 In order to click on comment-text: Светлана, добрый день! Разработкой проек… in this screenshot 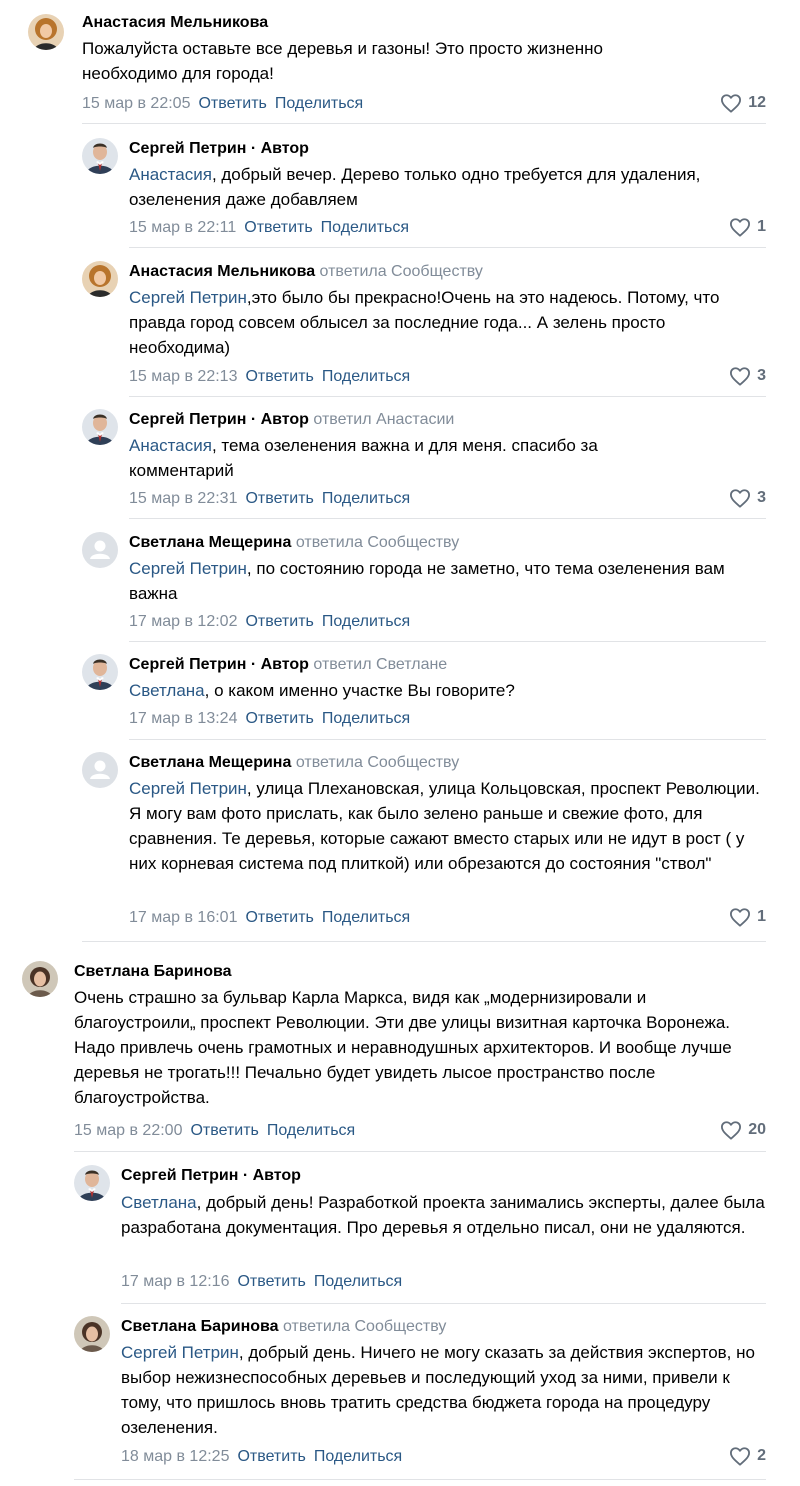, I will do `click(443, 1215)`.